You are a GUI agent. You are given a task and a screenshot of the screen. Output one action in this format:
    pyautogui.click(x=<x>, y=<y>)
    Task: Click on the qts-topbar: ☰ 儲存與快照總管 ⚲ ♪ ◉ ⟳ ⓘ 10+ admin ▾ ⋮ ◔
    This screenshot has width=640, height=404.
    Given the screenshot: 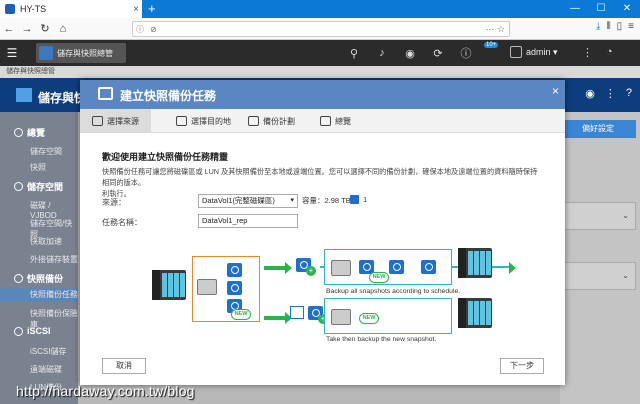 What is the action you would take?
    pyautogui.click(x=320, y=53)
    